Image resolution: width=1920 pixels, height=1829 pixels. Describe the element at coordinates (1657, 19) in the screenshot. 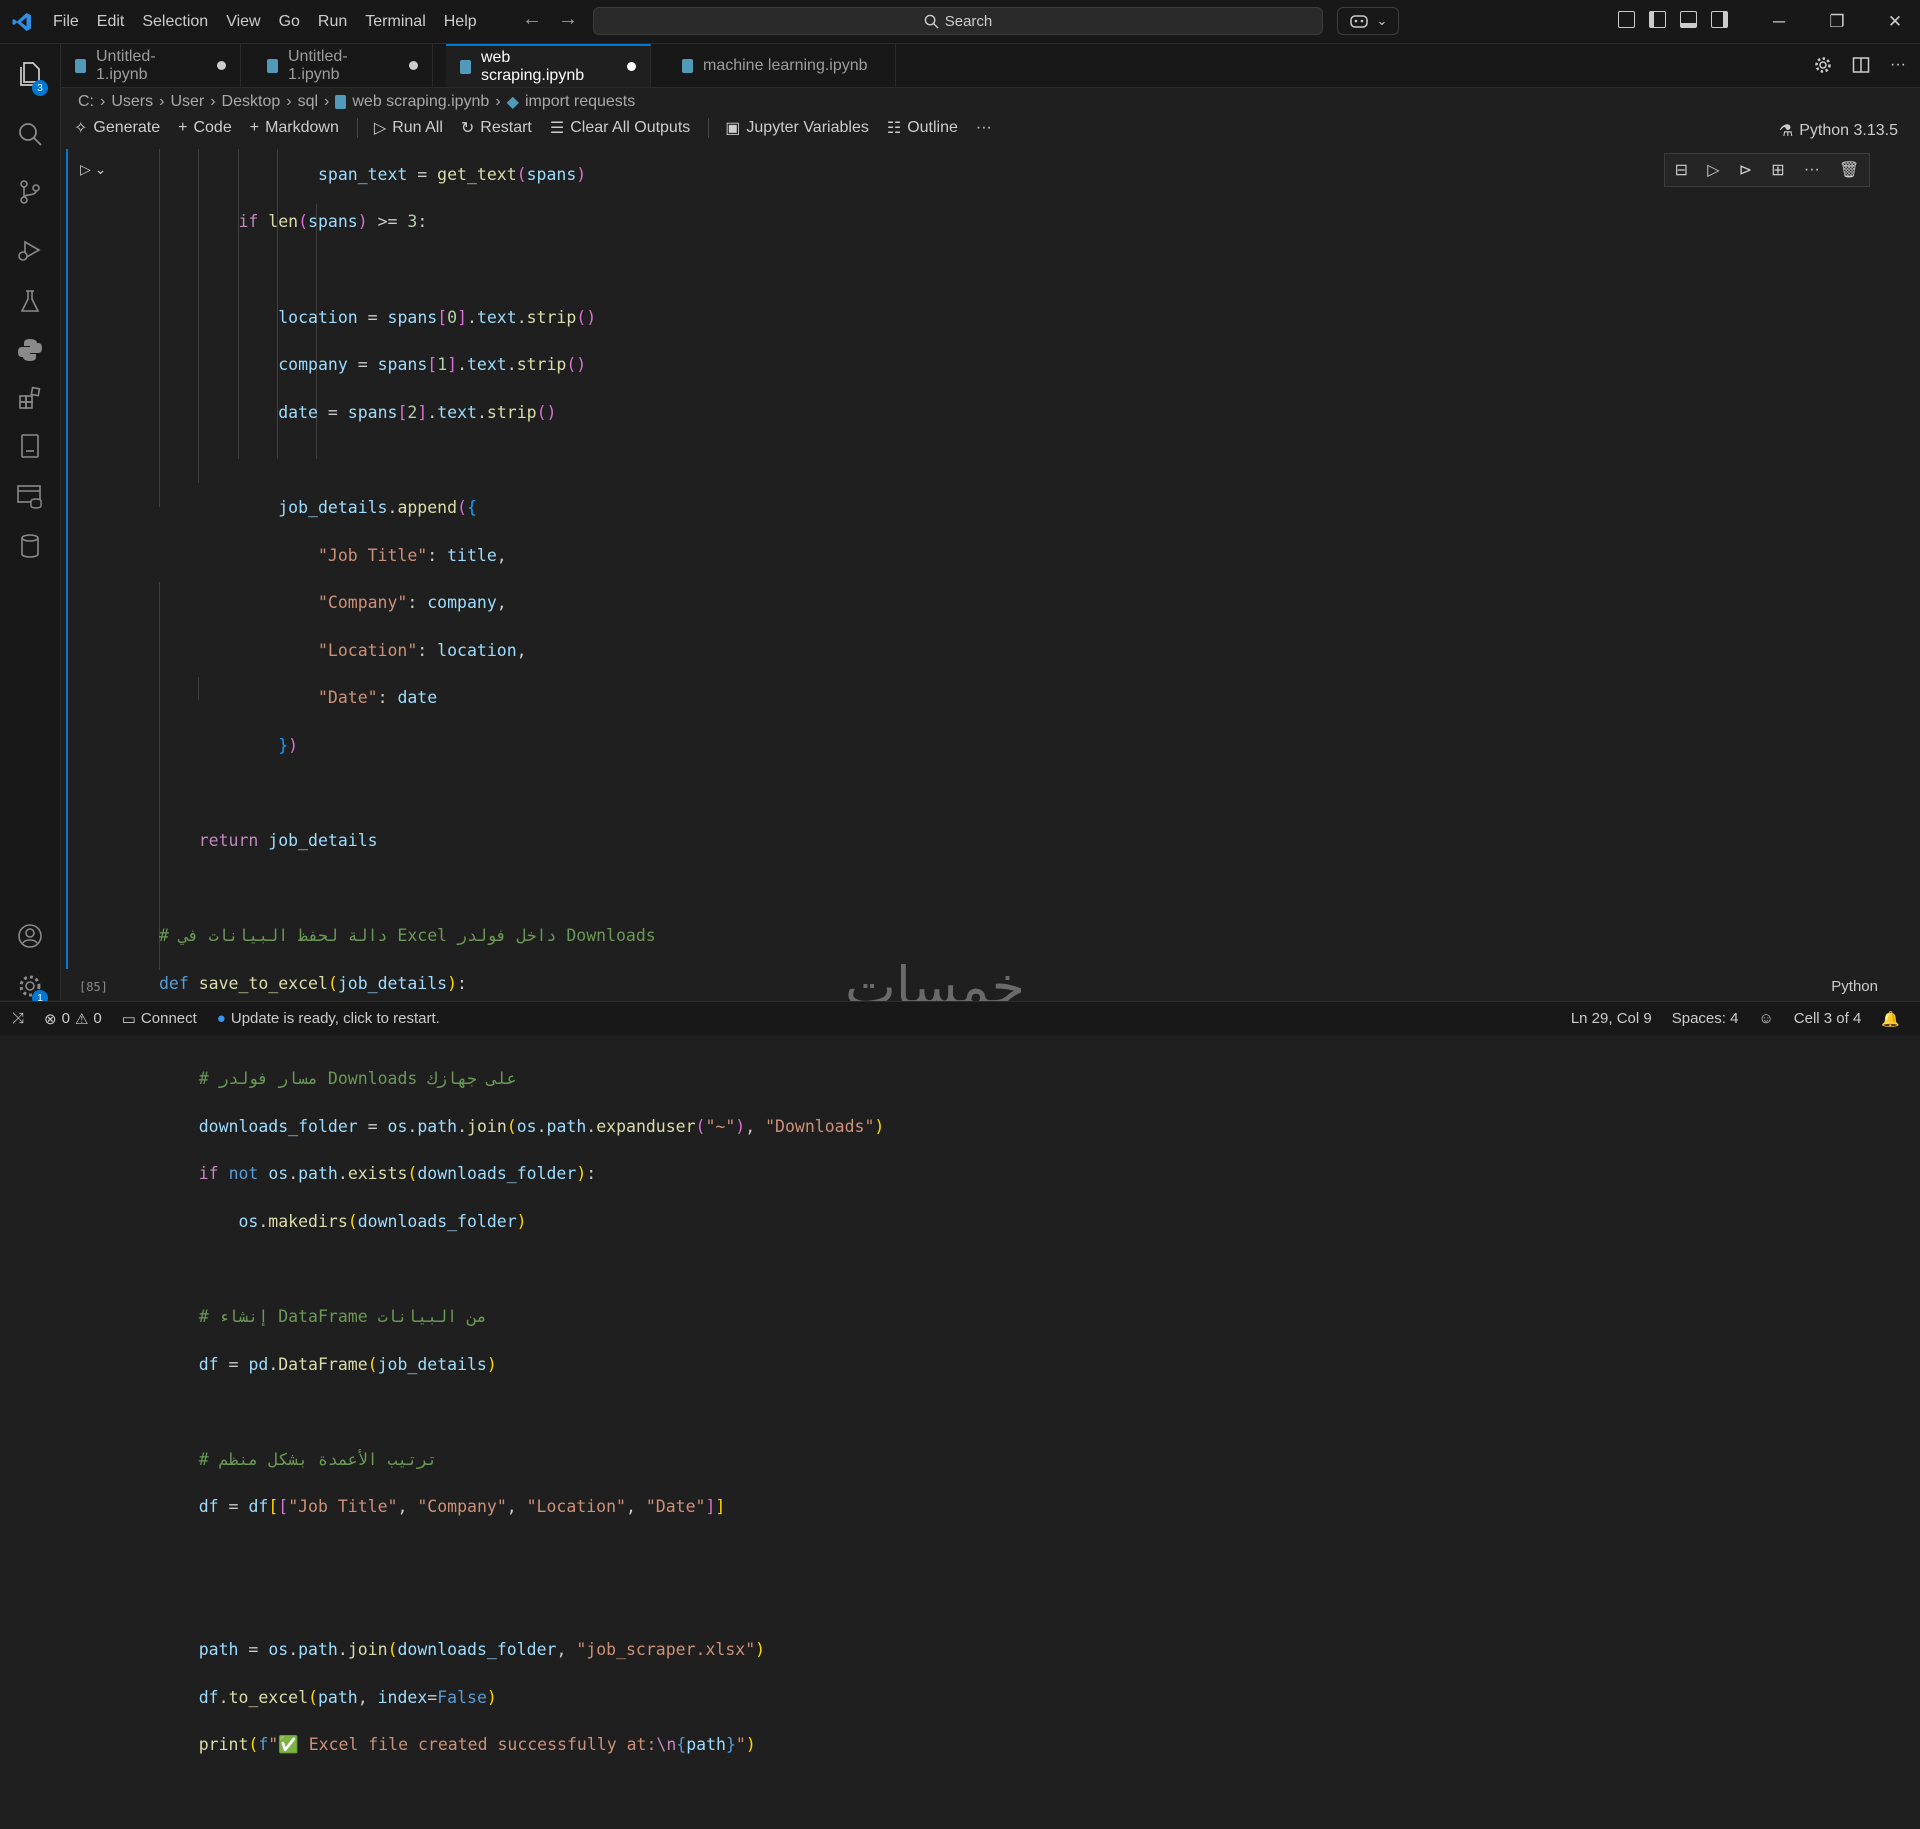

I see `toggle-primary-sidebar-icon` at that location.